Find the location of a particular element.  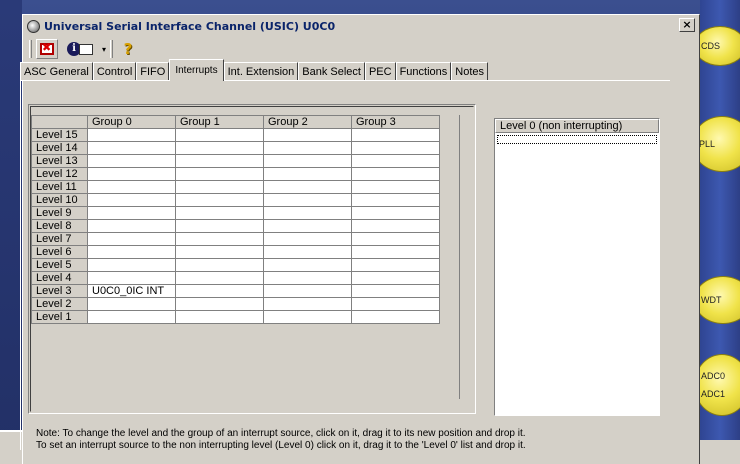

module-cds: CDS is located at coordinates (717, 46).